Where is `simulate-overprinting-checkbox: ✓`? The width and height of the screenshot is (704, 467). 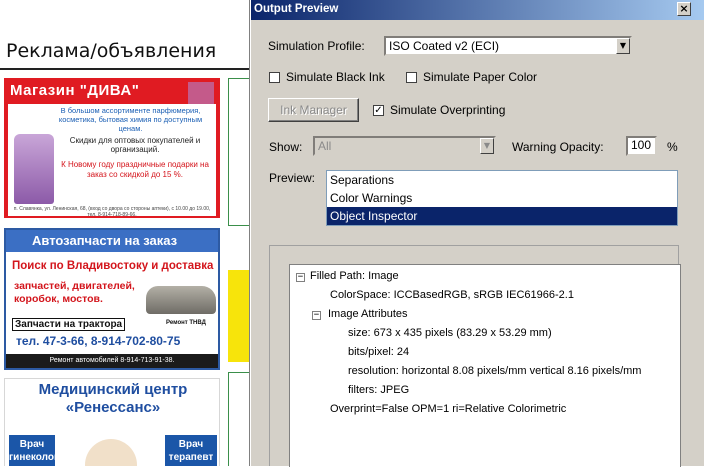 simulate-overprinting-checkbox: ✓ is located at coordinates (378, 110).